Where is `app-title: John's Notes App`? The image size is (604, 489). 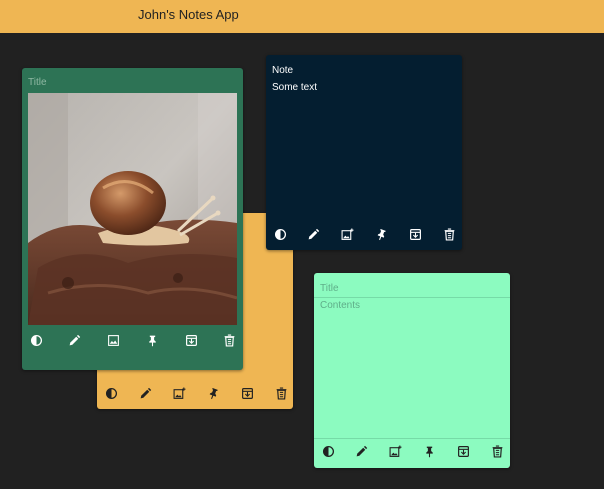 app-title: John's Notes App is located at coordinates (188, 14).